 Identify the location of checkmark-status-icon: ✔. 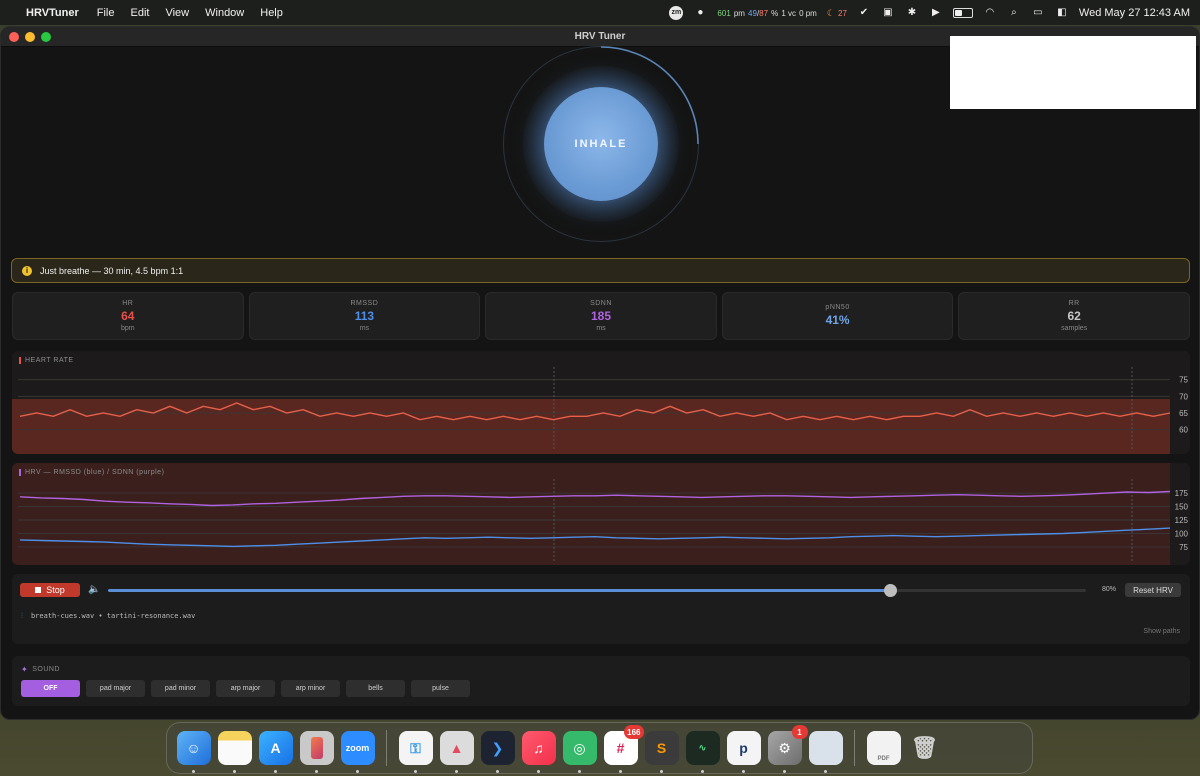
(864, 13).